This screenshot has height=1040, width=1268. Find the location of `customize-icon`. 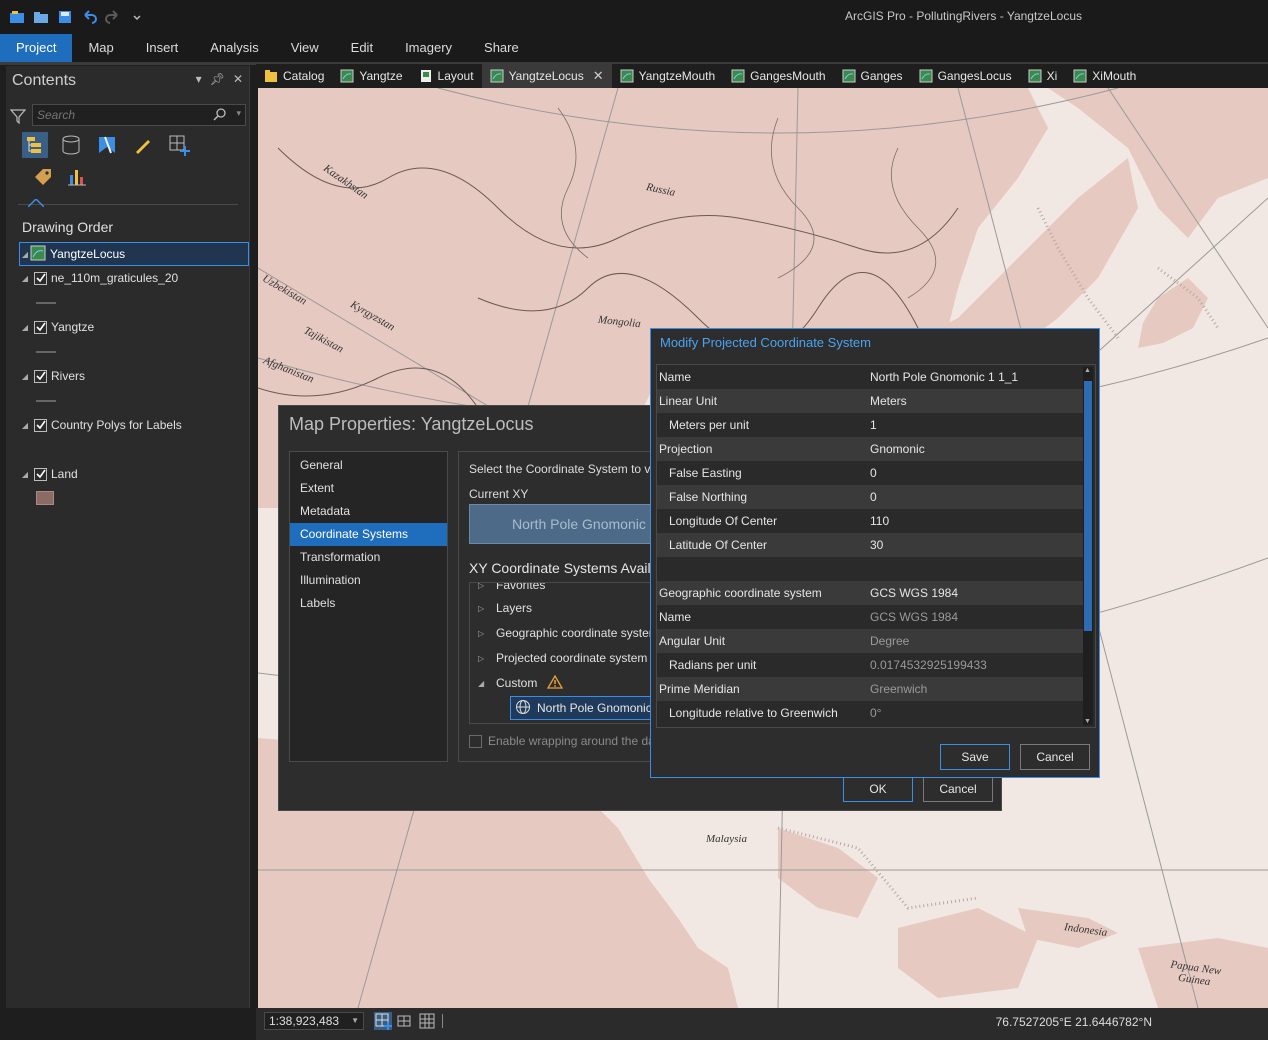

customize-icon is located at coordinates (137, 17).